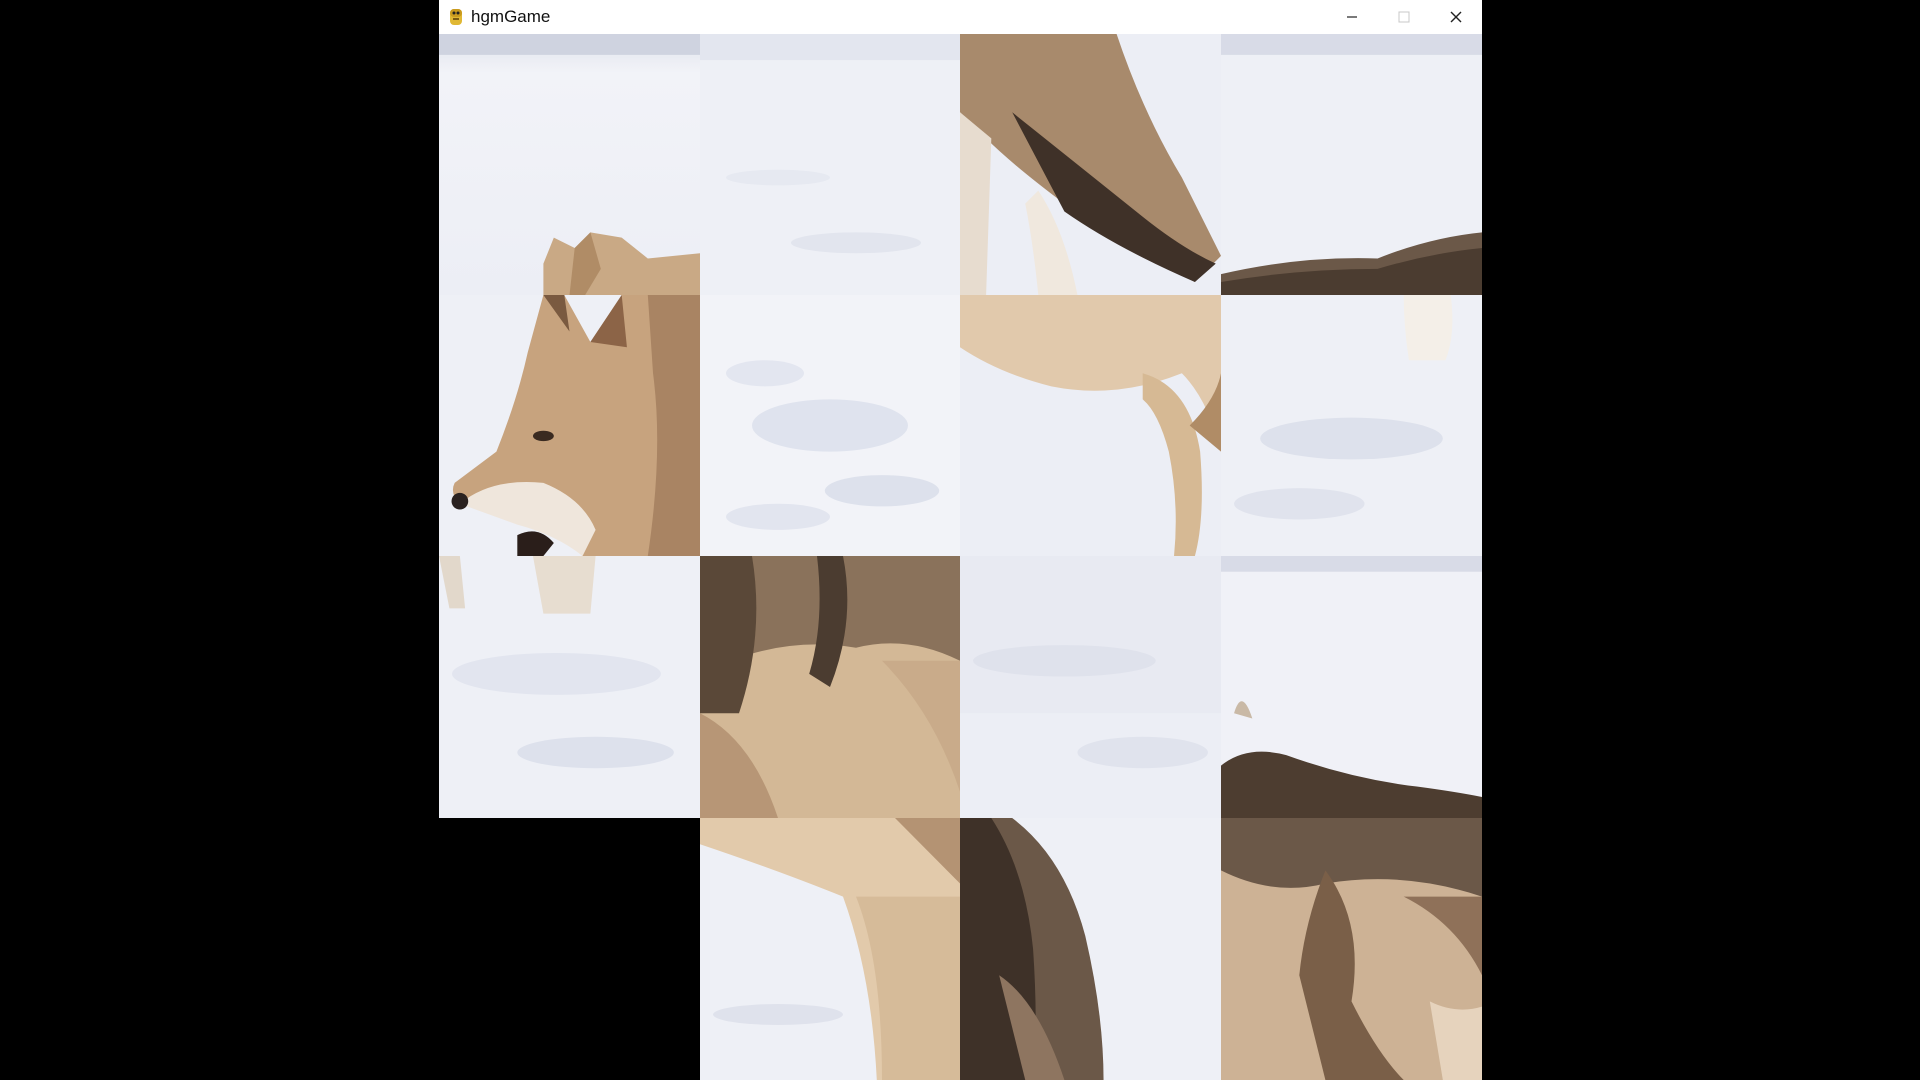  What do you see at coordinates (960, 17) in the screenshot?
I see `title-bar: hgmGame` at bounding box center [960, 17].